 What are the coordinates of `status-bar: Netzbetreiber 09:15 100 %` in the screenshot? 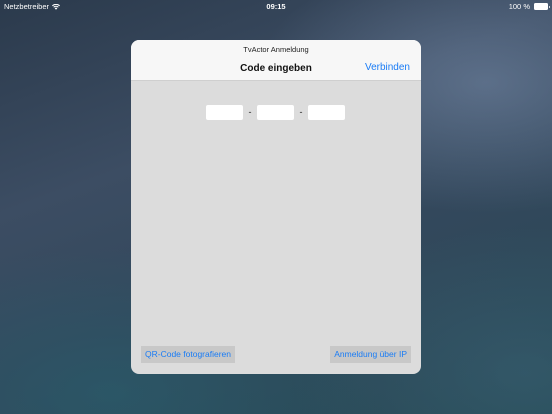 It's located at (276, 6).